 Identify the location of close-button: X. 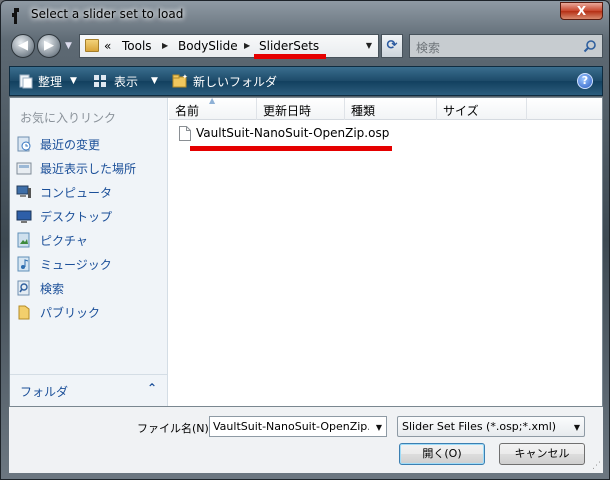
(581, 11).